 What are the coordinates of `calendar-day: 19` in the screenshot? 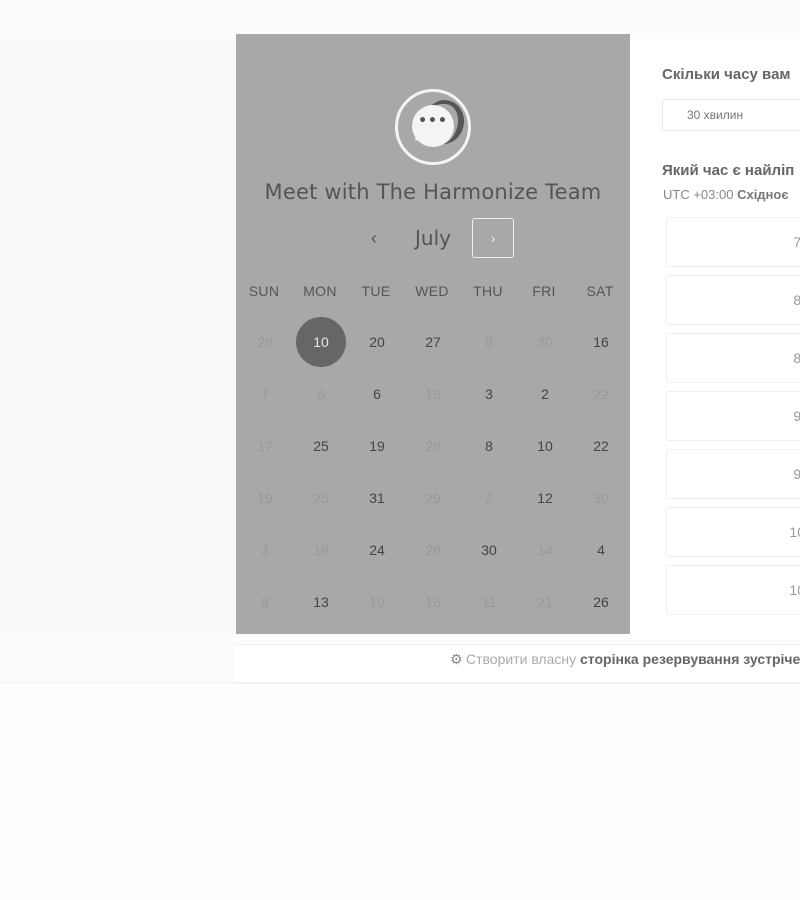 It's located at (377, 446).